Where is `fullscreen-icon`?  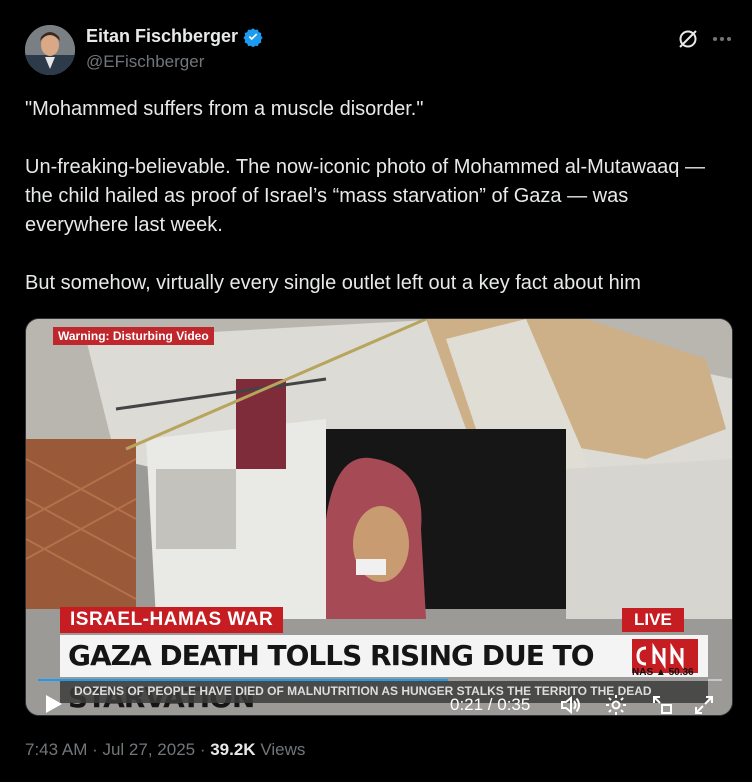
fullscreen-icon is located at coordinates (704, 704).